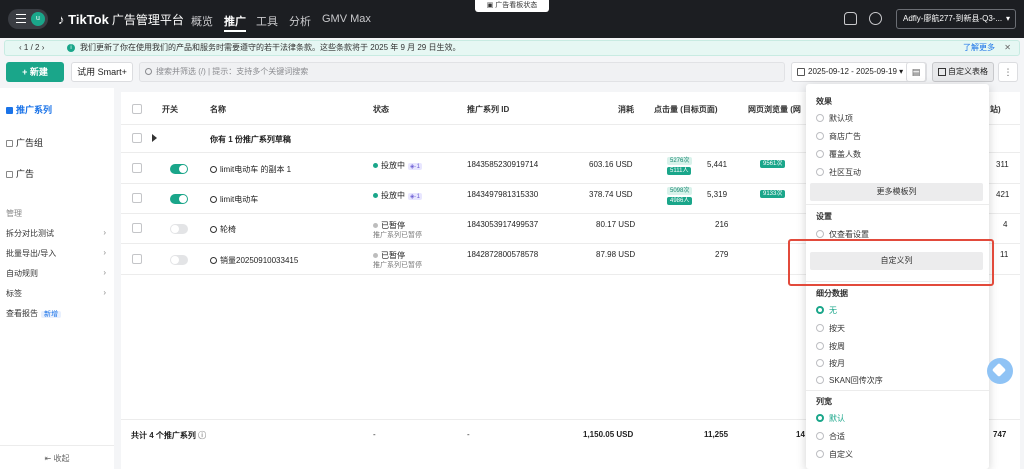 The image size is (1024, 469). I want to click on col-header-name: 名称, so click(218, 109).